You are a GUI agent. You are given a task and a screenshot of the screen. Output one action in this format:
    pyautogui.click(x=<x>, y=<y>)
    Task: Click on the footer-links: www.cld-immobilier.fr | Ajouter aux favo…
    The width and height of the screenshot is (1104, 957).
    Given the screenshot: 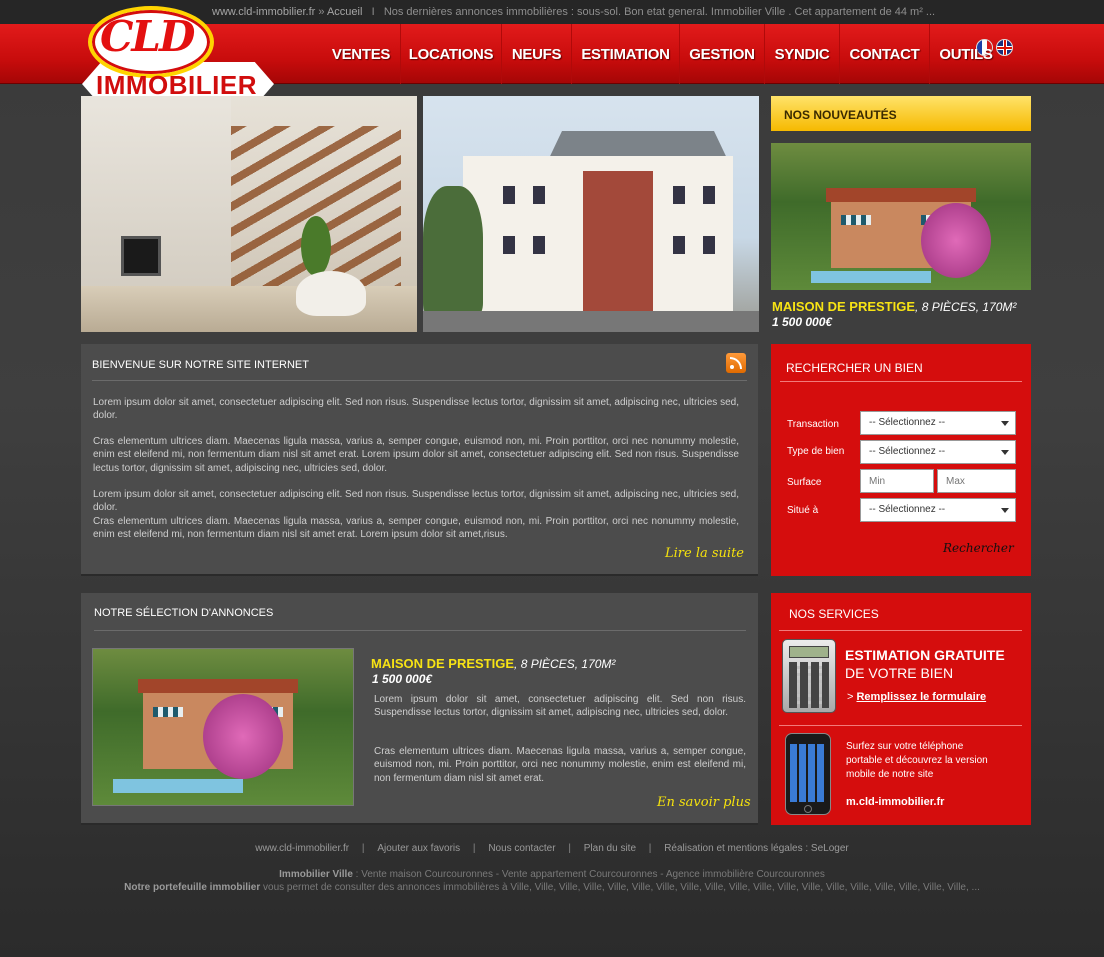 What is the action you would take?
    pyautogui.click(x=552, y=848)
    